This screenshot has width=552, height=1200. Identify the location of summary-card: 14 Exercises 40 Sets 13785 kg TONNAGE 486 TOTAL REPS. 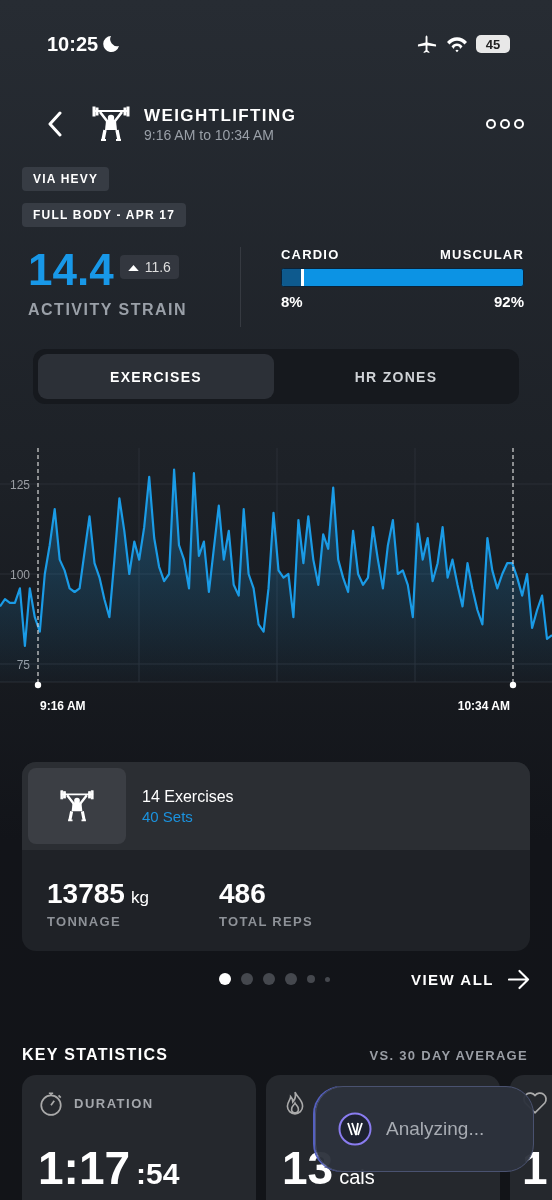
(276, 856).